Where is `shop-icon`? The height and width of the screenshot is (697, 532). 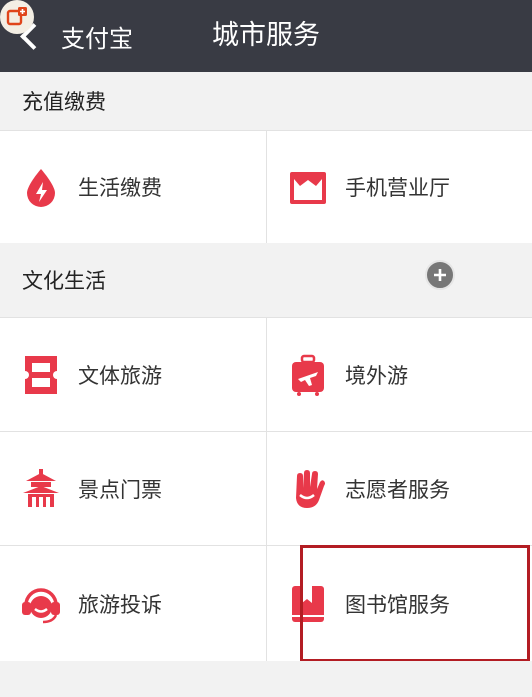
shop-icon is located at coordinates (308, 187).